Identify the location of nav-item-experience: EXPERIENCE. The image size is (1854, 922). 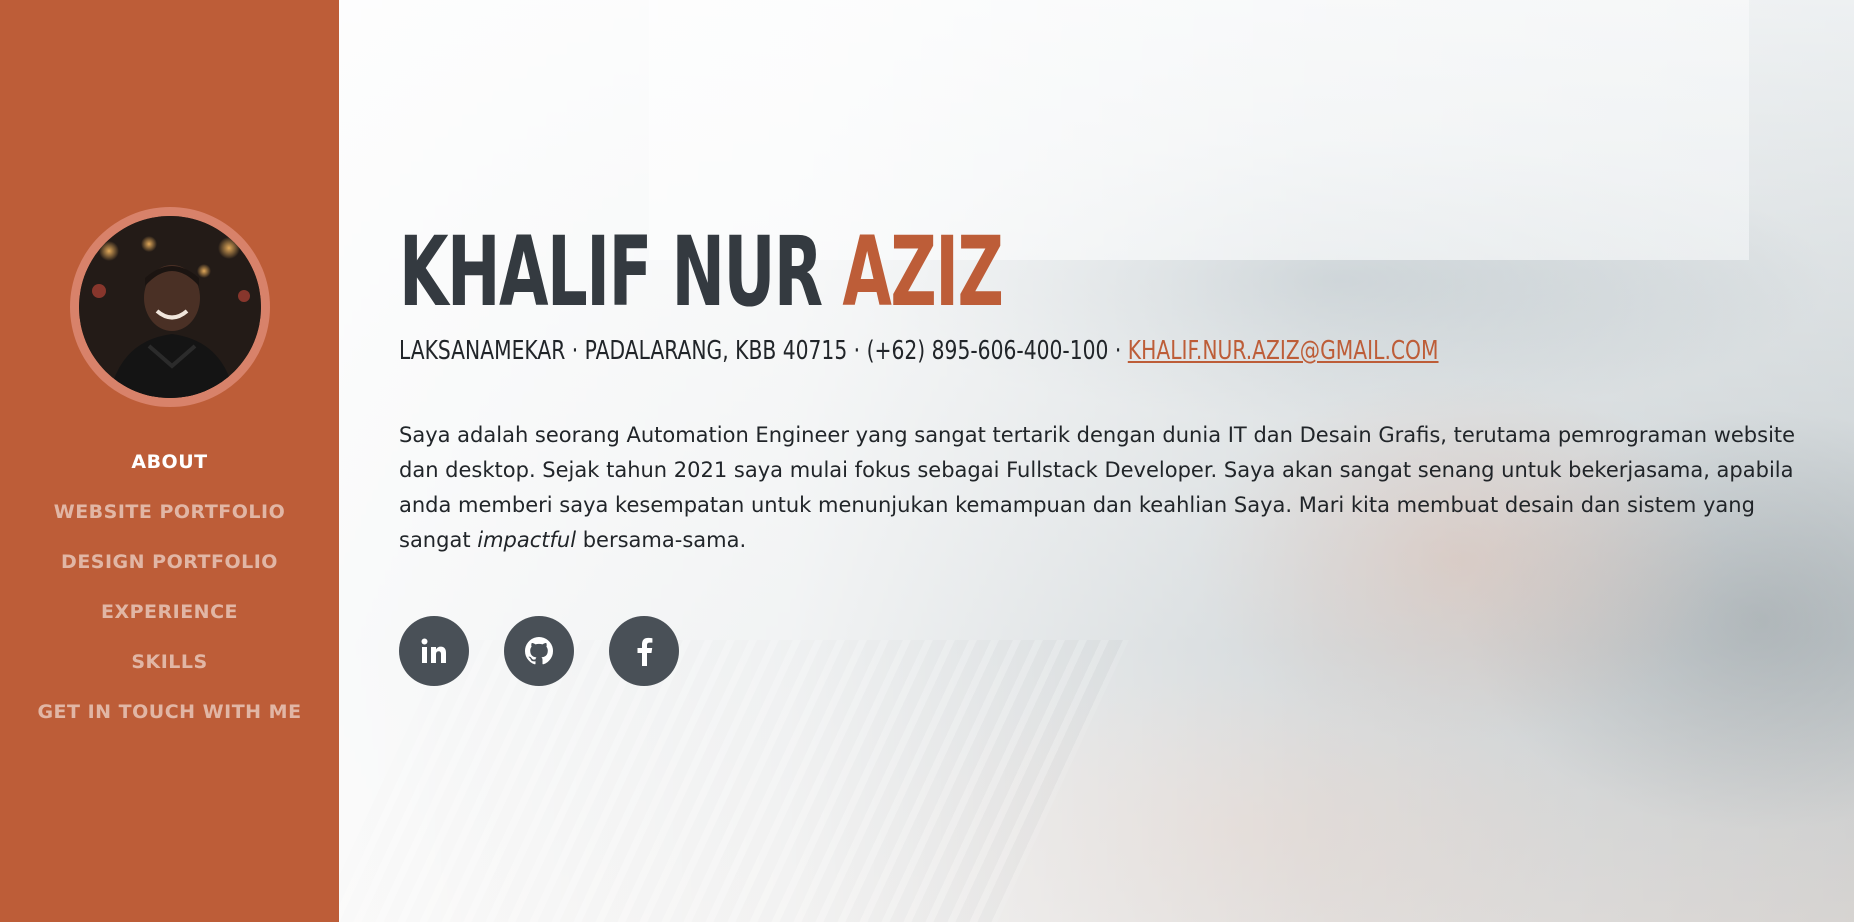
(169, 612).